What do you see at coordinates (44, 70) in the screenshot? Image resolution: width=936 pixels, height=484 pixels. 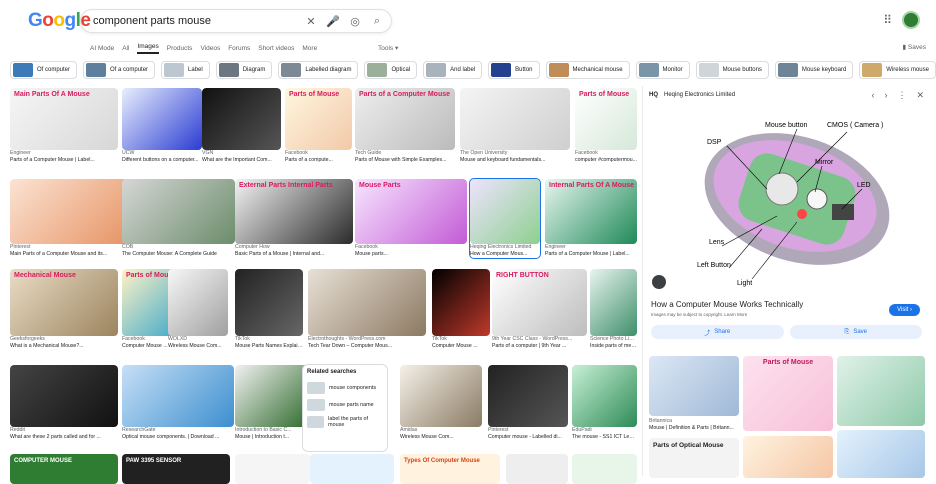 I see `chip-of-computer: Of computer` at bounding box center [44, 70].